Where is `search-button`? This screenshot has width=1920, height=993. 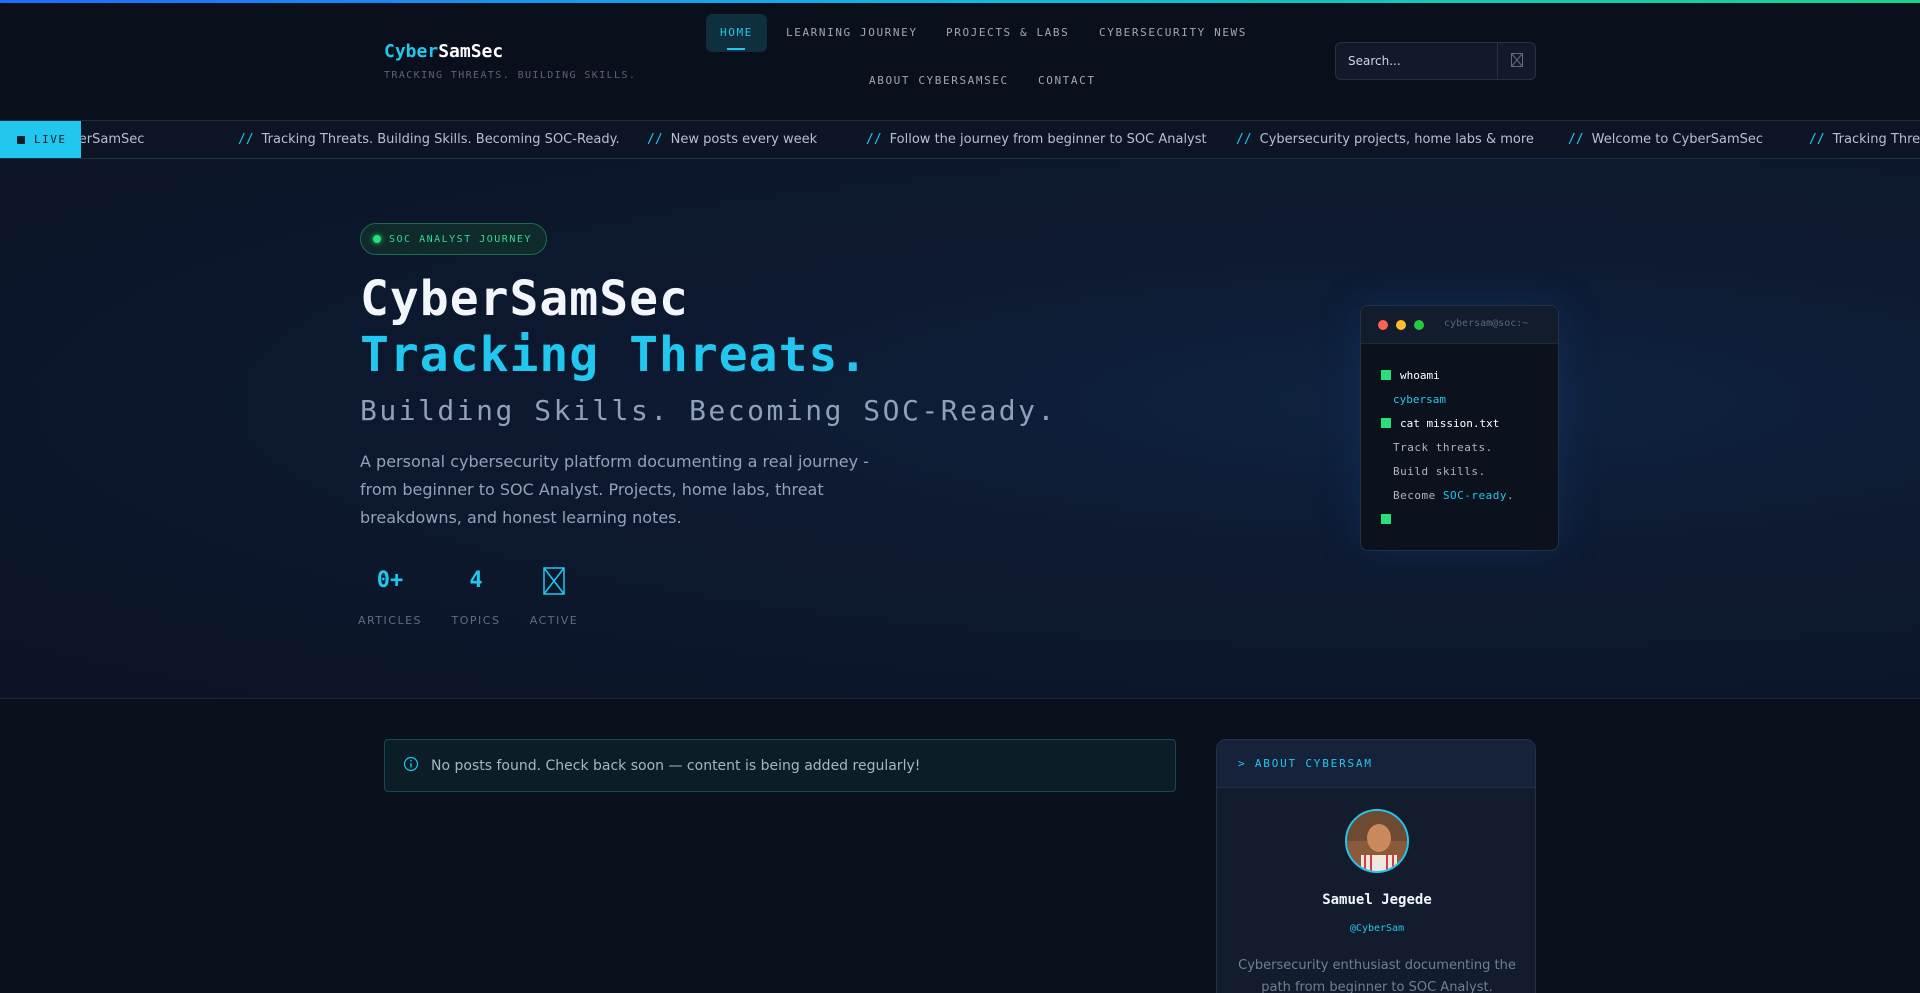
search-button is located at coordinates (1516, 61).